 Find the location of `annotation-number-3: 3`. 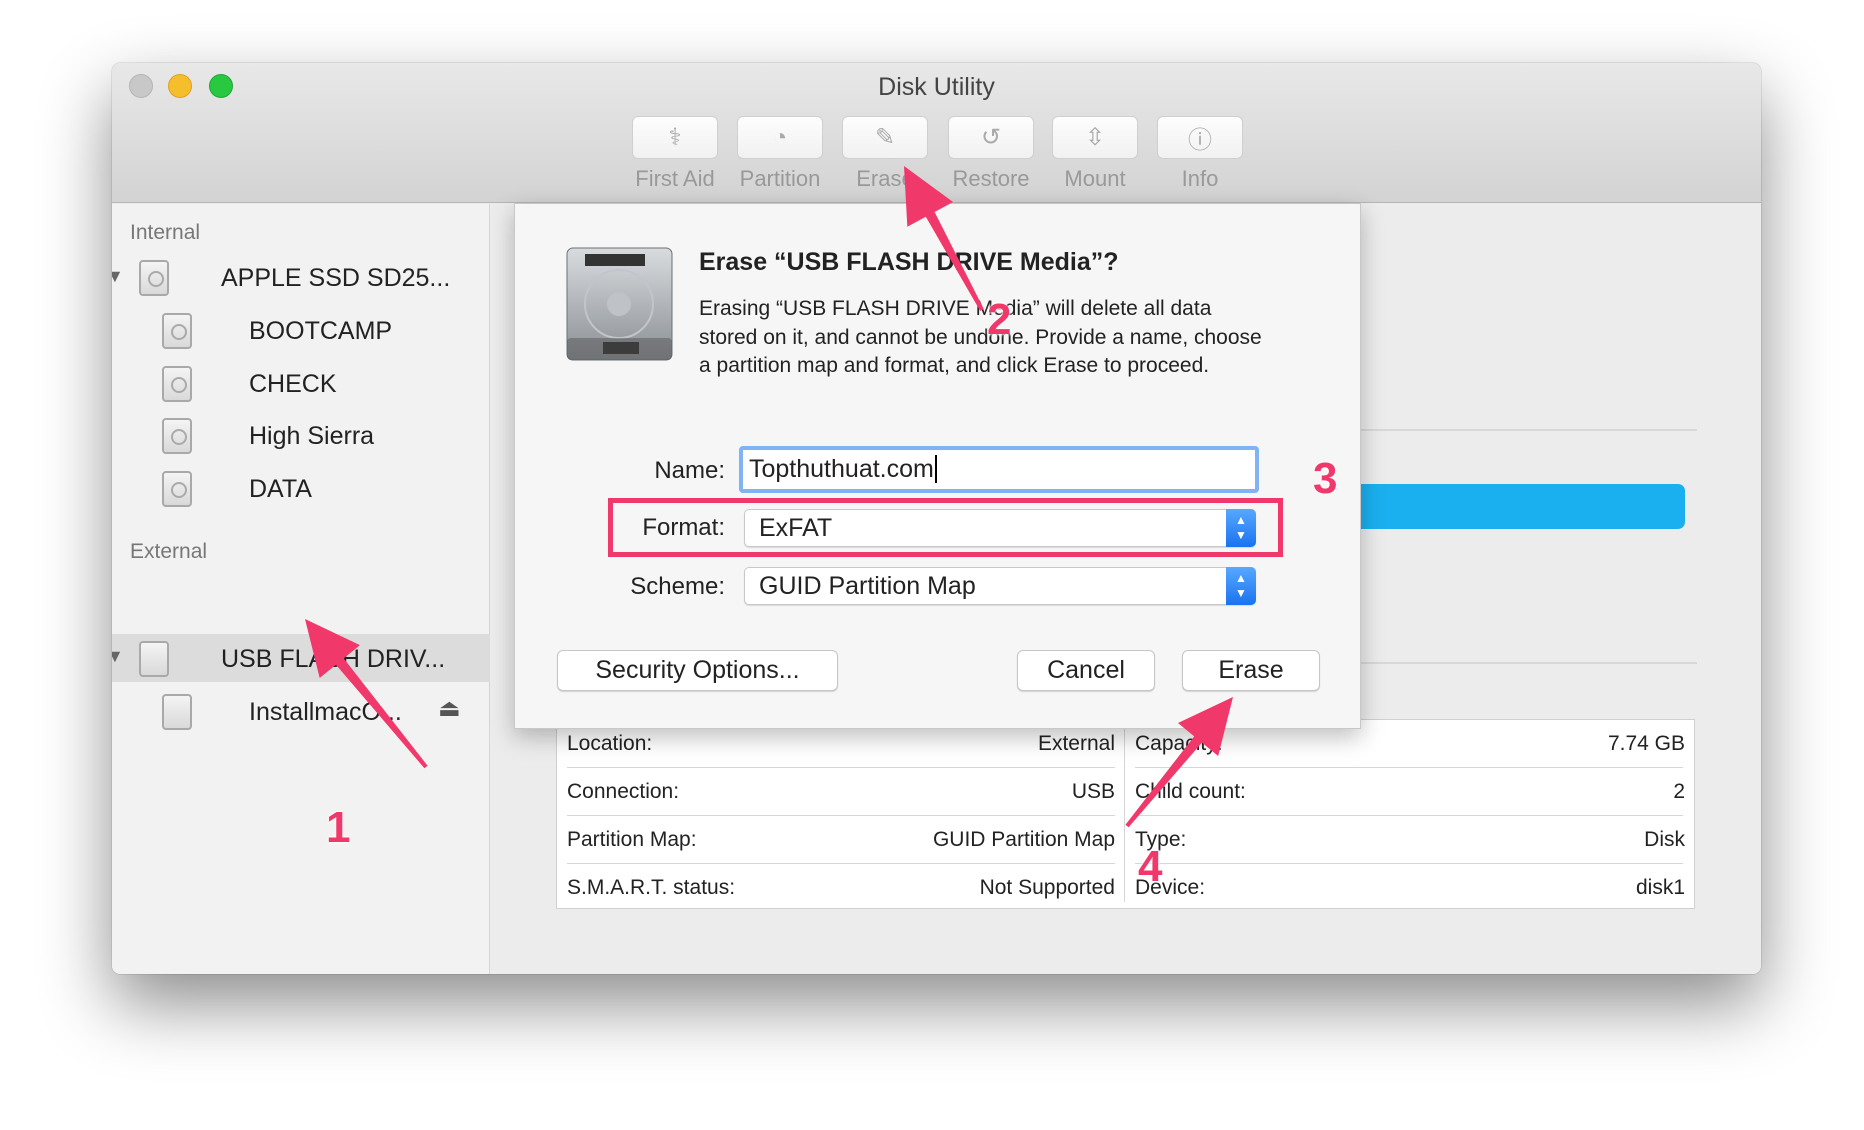

annotation-number-3: 3 is located at coordinates (1325, 478).